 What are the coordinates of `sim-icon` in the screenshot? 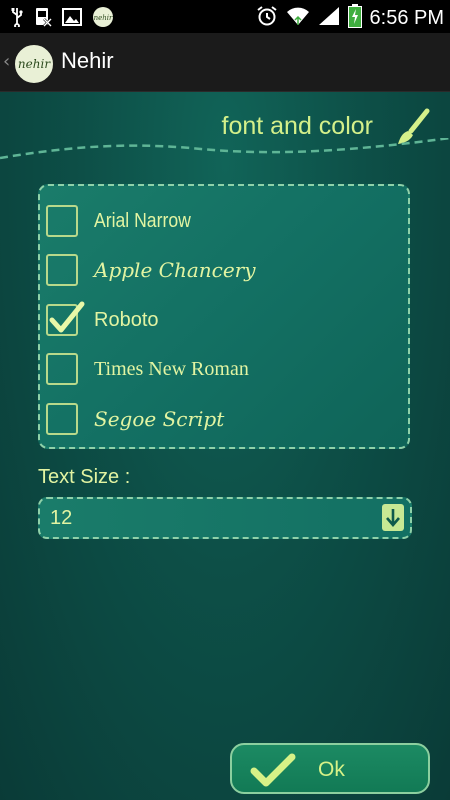 It's located at (43, 19).